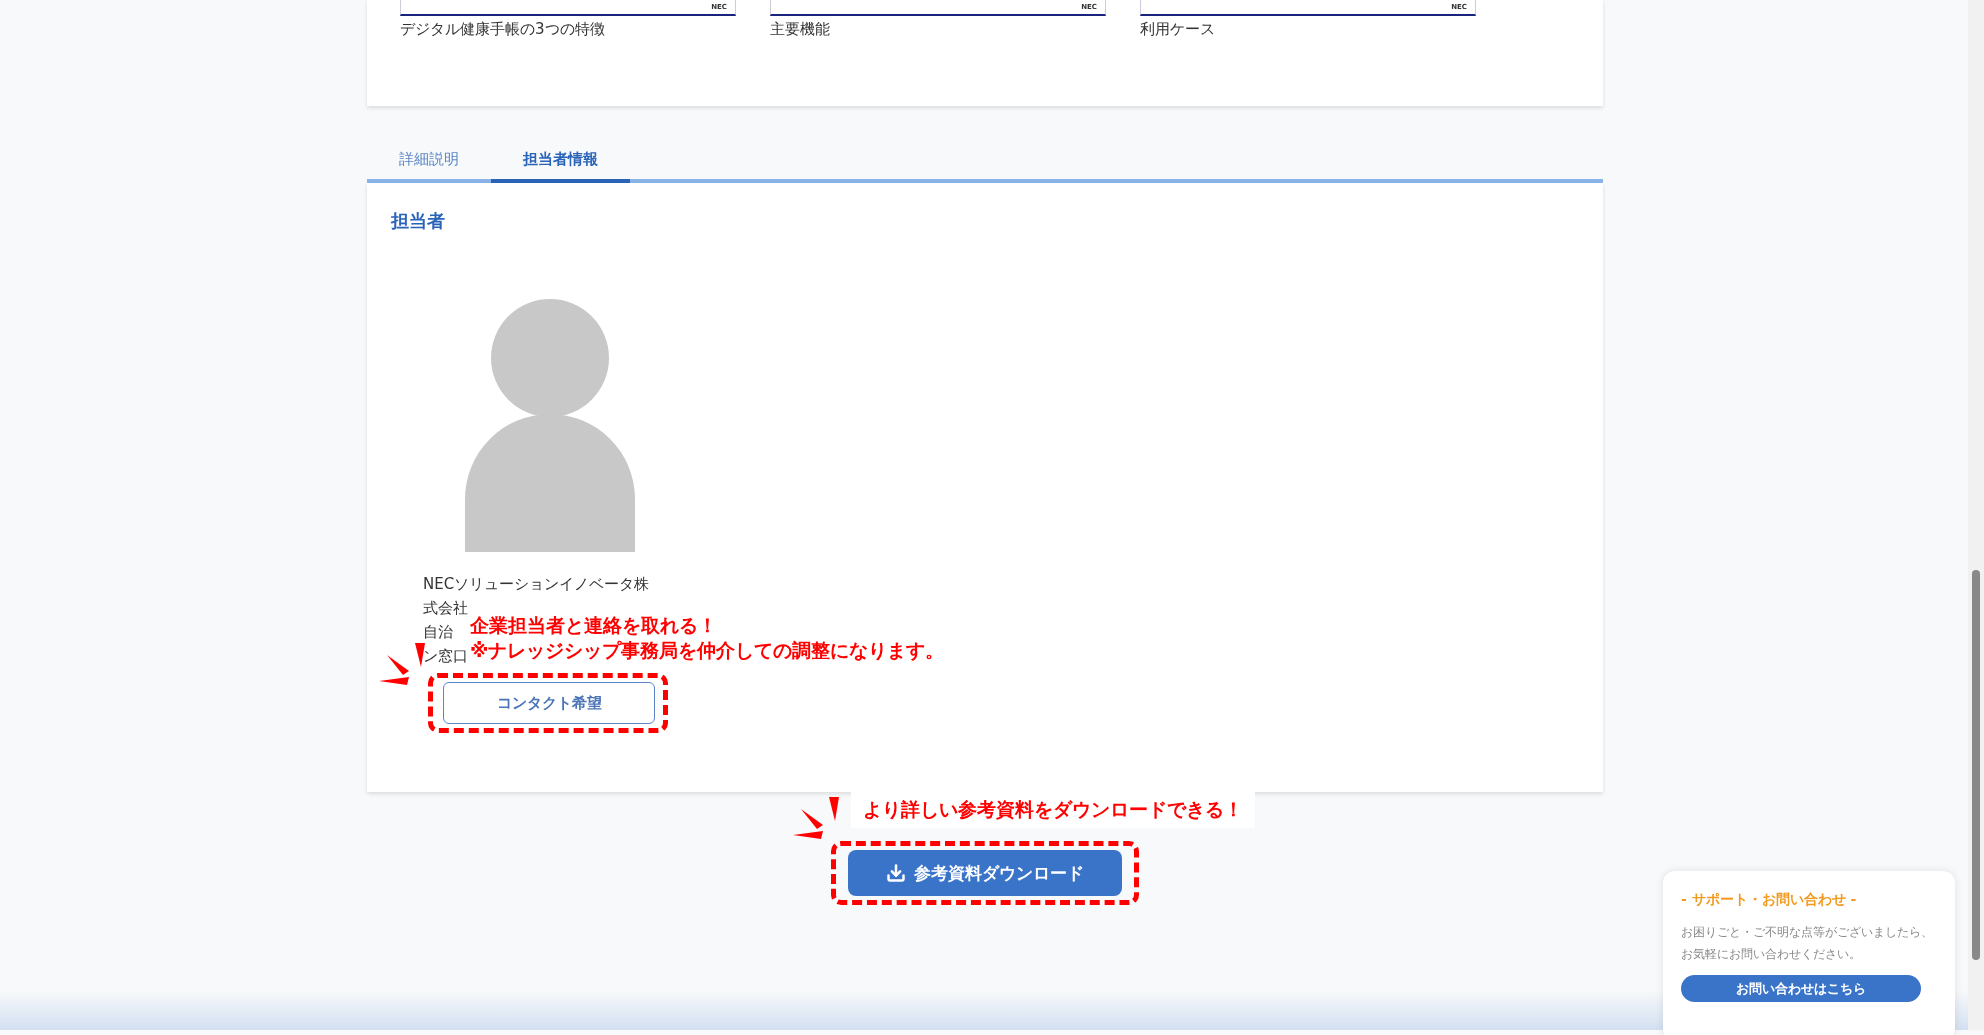 This screenshot has height=1035, width=1984. What do you see at coordinates (1769, 900) in the screenshot?
I see `support-title: - サポート・お問い合わせ -` at bounding box center [1769, 900].